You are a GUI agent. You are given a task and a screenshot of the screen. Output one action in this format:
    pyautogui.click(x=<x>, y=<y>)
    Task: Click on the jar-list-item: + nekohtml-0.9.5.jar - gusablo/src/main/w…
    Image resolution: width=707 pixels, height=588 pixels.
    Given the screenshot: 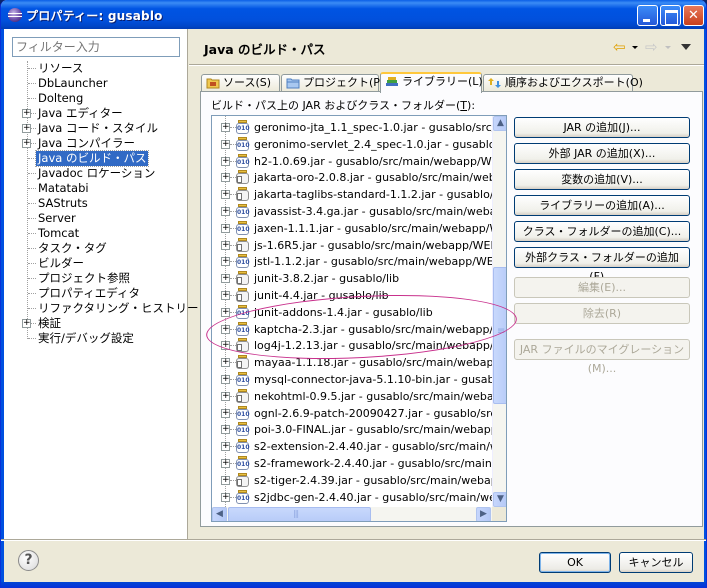 What is the action you would take?
    pyautogui.click(x=352, y=396)
    